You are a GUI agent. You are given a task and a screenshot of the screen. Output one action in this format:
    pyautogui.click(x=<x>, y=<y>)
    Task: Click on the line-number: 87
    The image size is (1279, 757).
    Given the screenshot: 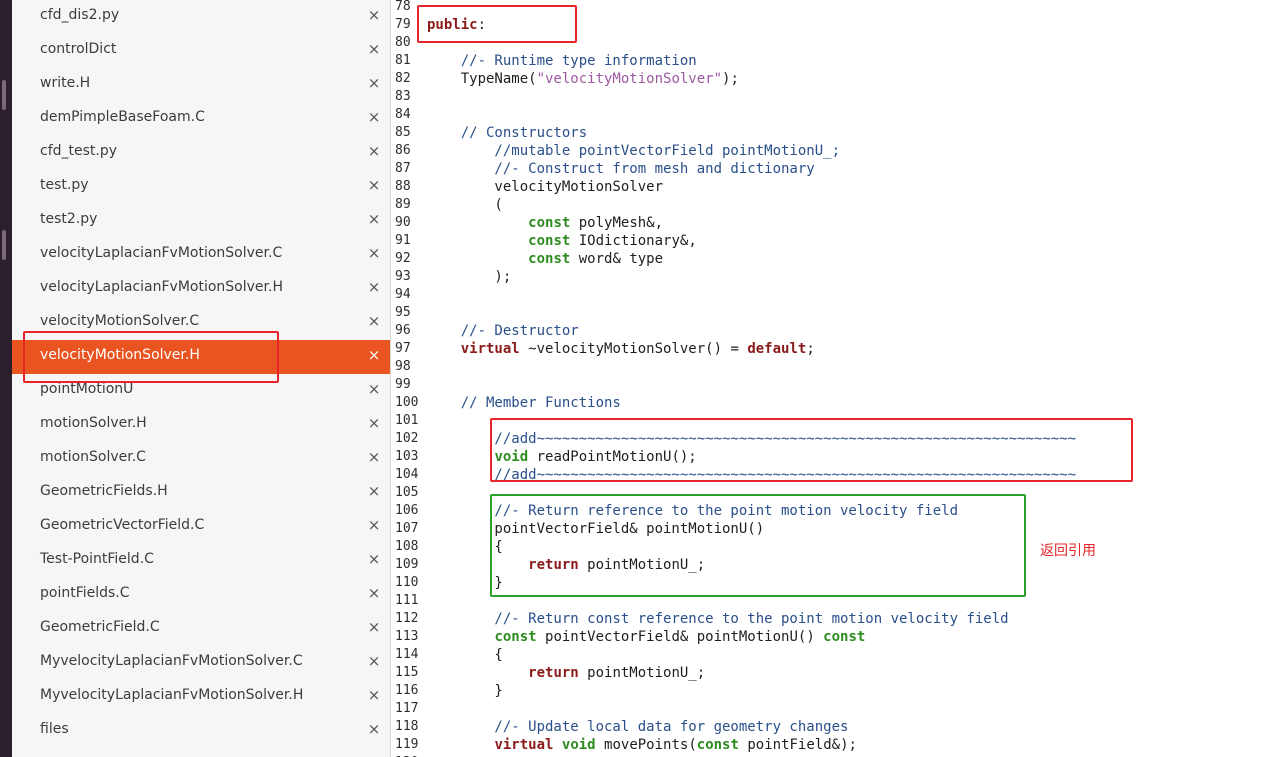 What is the action you would take?
    pyautogui.click(x=403, y=168)
    